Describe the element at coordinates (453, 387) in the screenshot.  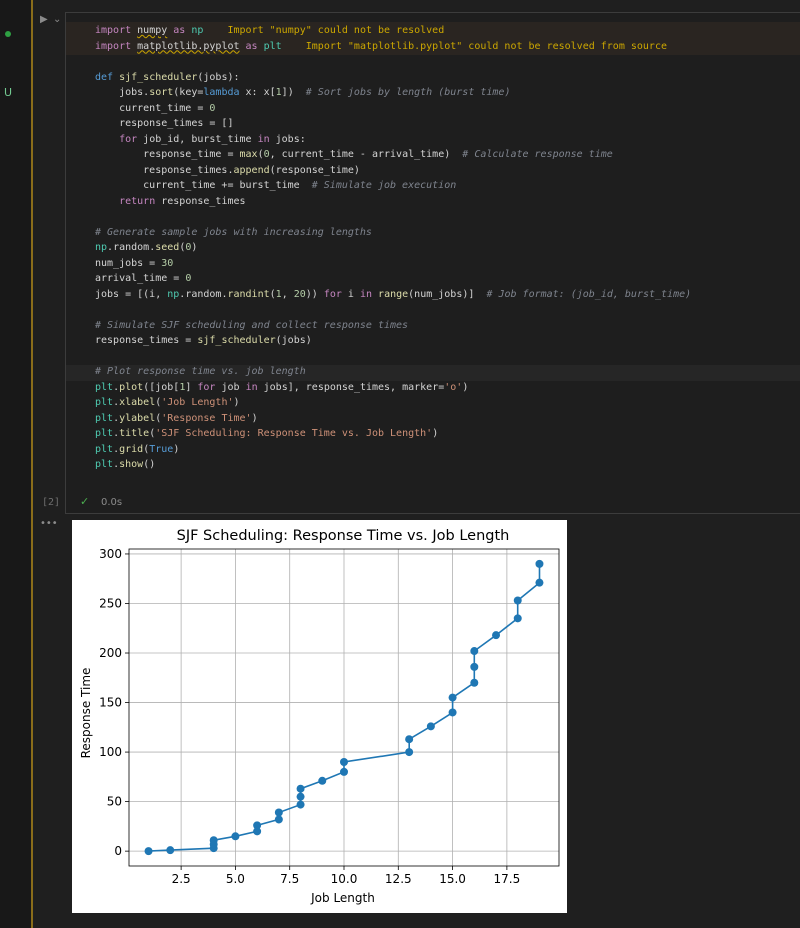
I see `code-token: 'o'` at that location.